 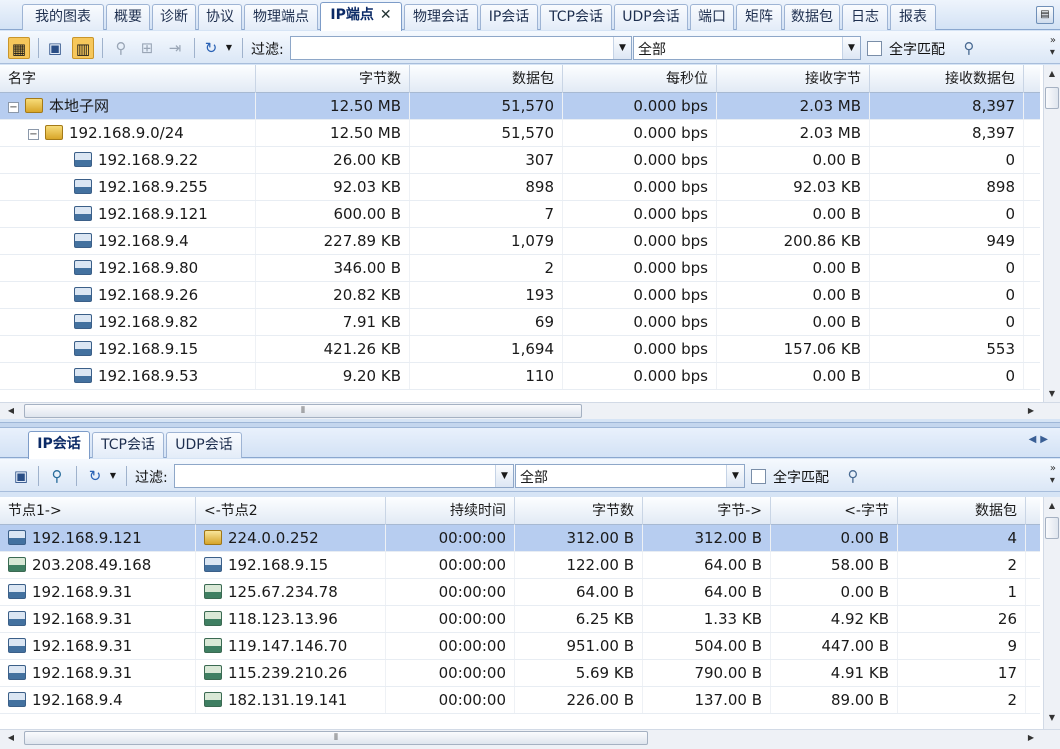 I want to click on add-filter-icon: ⚲, so click(x=57, y=476).